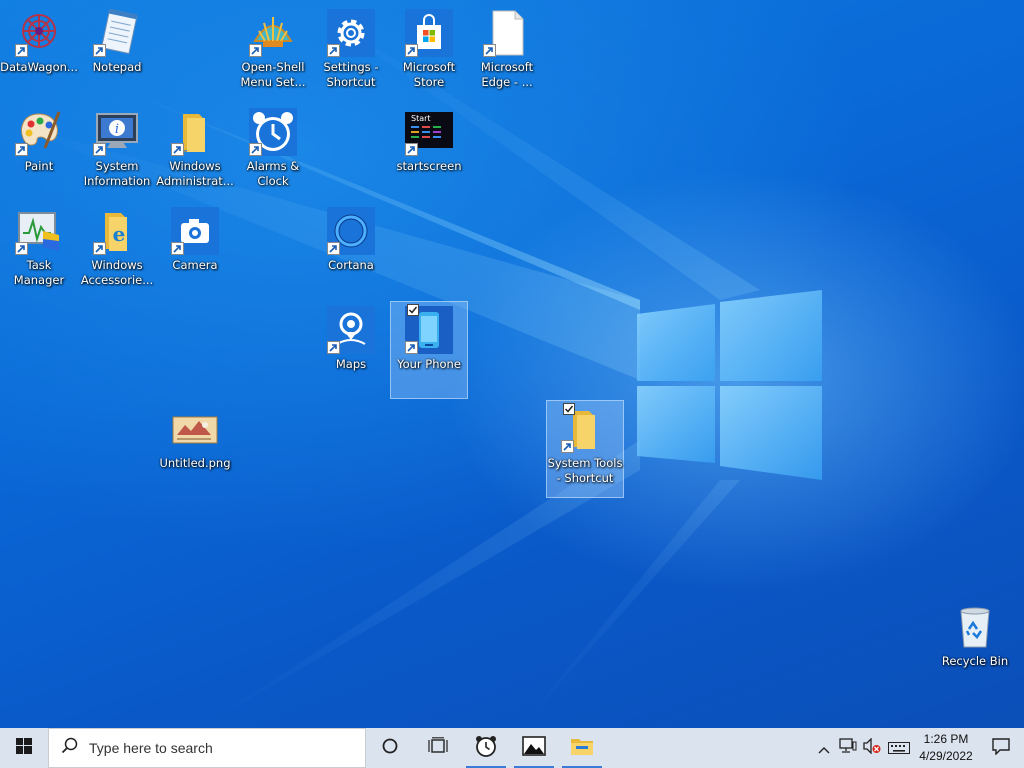 The width and height of the screenshot is (1024, 768). What do you see at coordinates (351, 364) in the screenshot?
I see `icon-label: Maps` at bounding box center [351, 364].